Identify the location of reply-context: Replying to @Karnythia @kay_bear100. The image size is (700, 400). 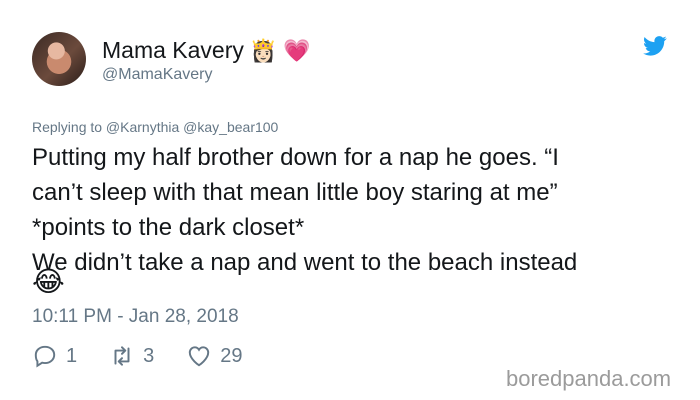
(155, 127).